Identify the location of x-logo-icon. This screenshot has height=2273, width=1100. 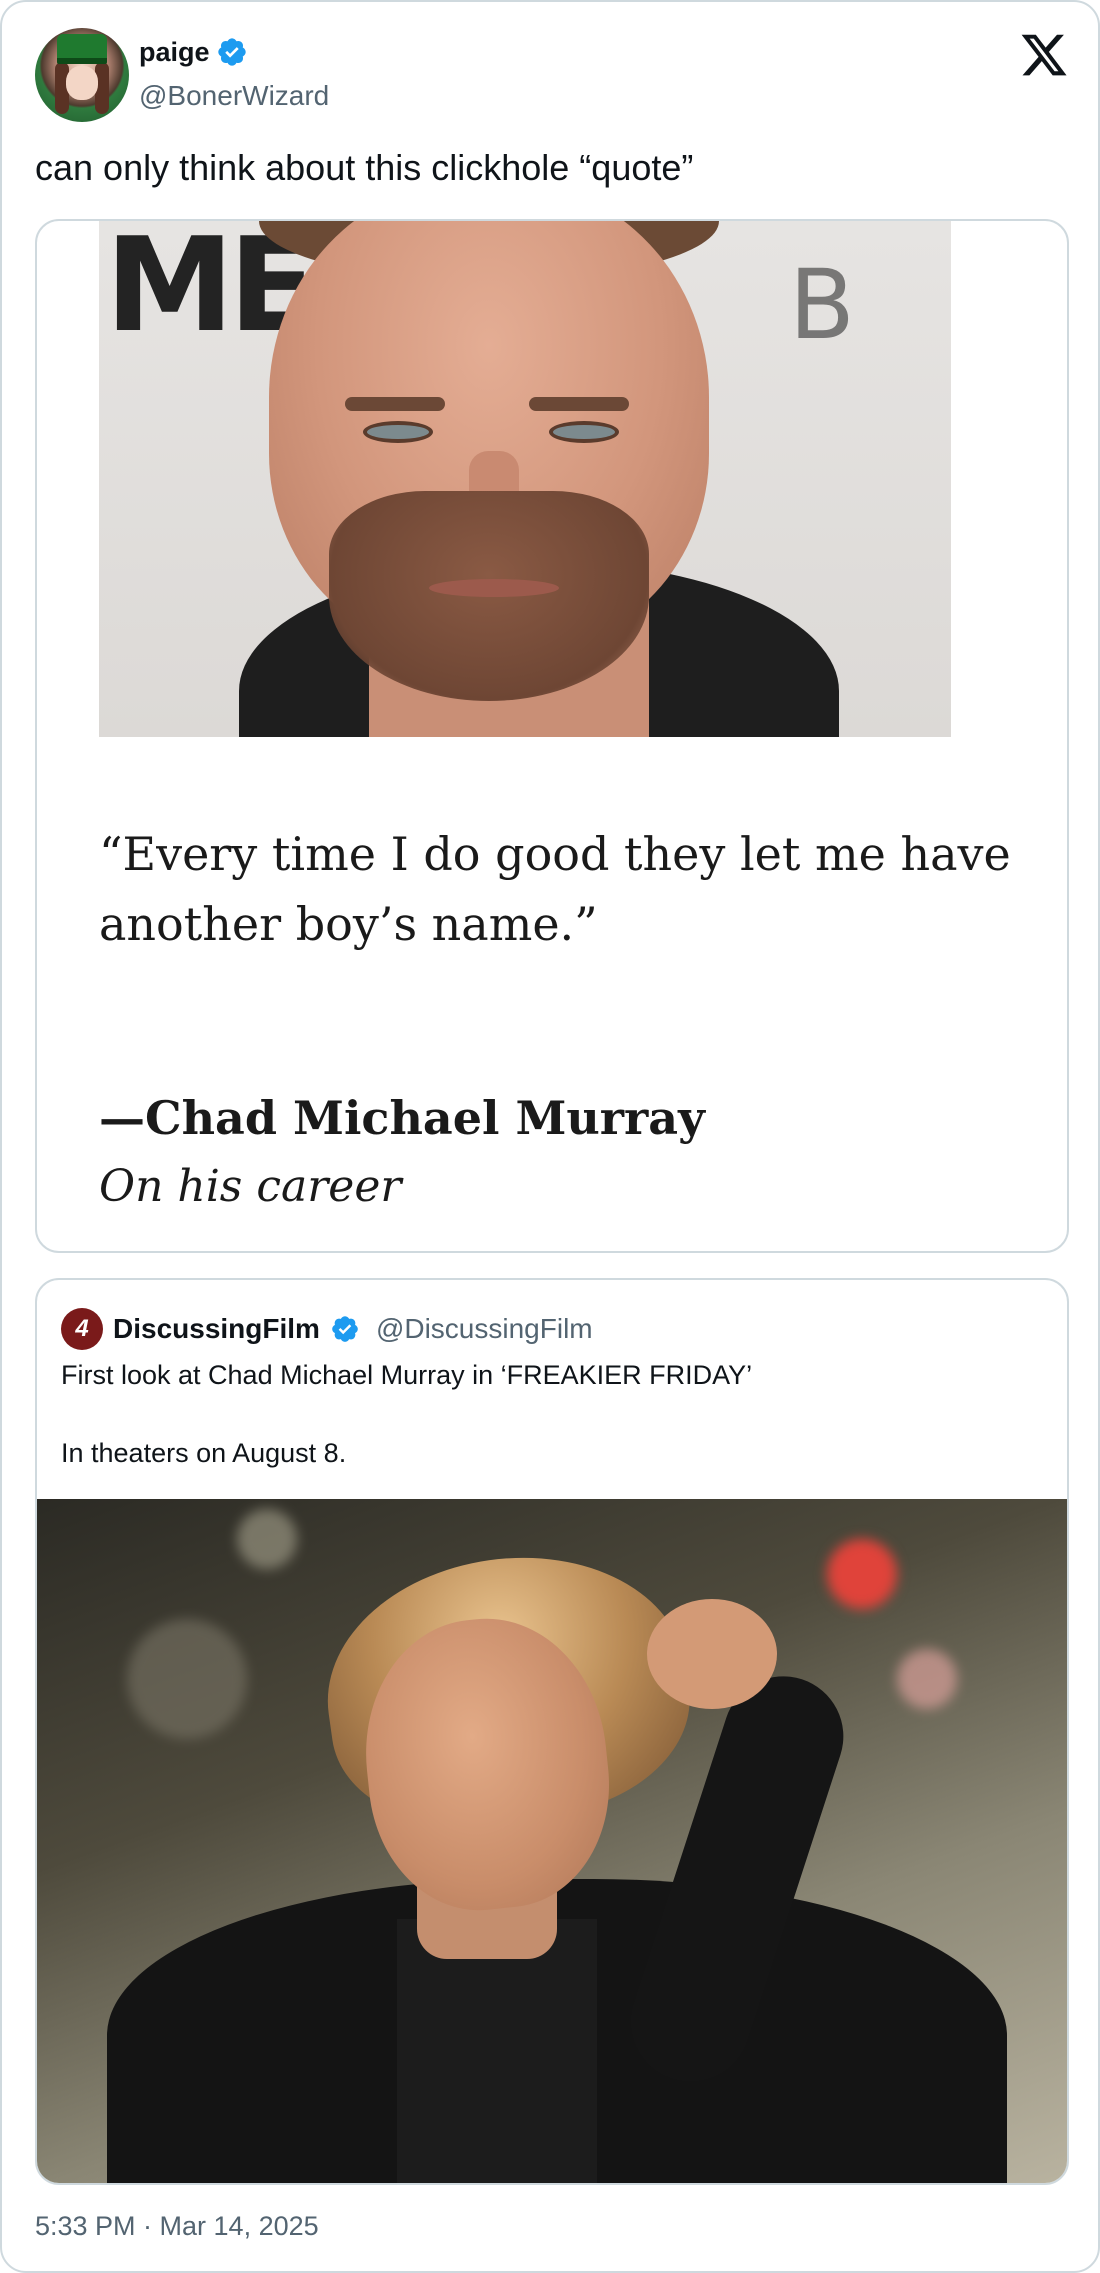
(1044, 55).